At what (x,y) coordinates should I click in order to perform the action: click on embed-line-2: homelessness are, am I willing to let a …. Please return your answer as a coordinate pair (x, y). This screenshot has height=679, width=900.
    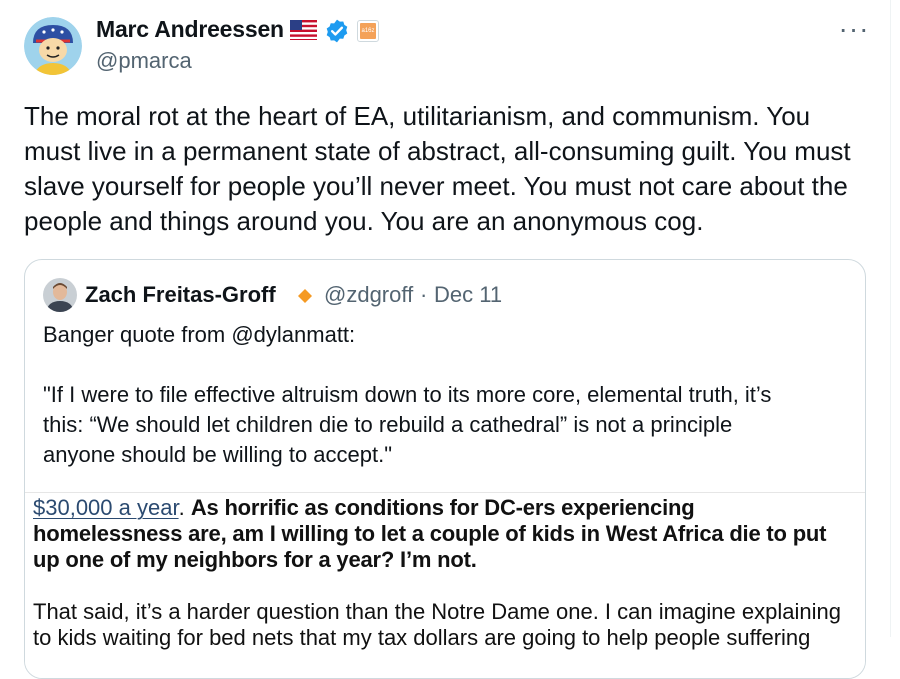
    Looking at the image, I should click on (430, 533).